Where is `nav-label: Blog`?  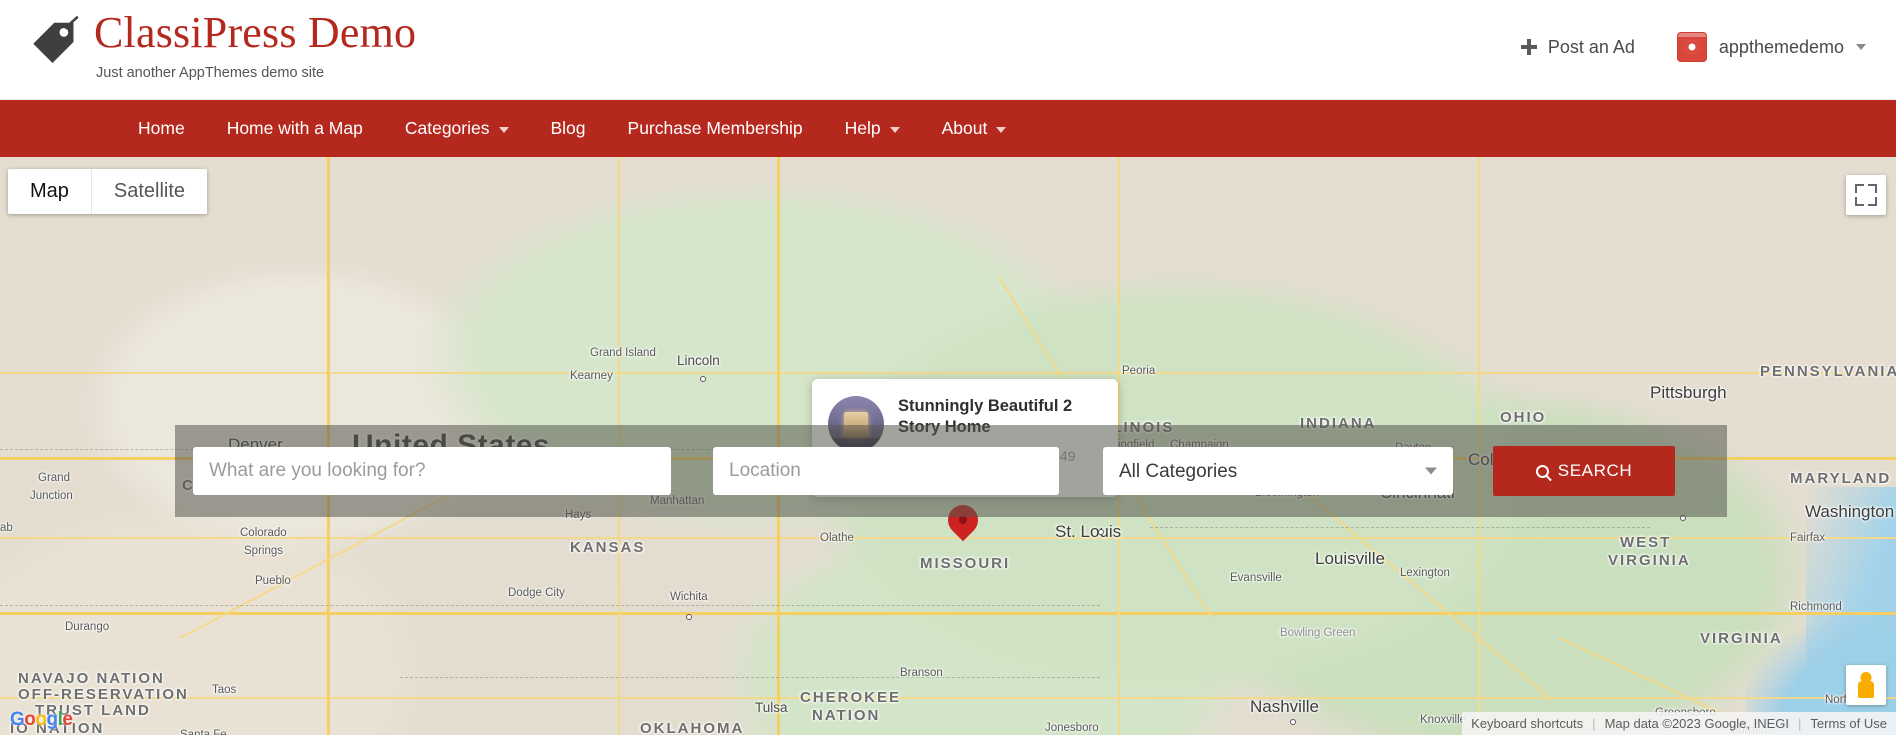
nav-label: Blog is located at coordinates (568, 128).